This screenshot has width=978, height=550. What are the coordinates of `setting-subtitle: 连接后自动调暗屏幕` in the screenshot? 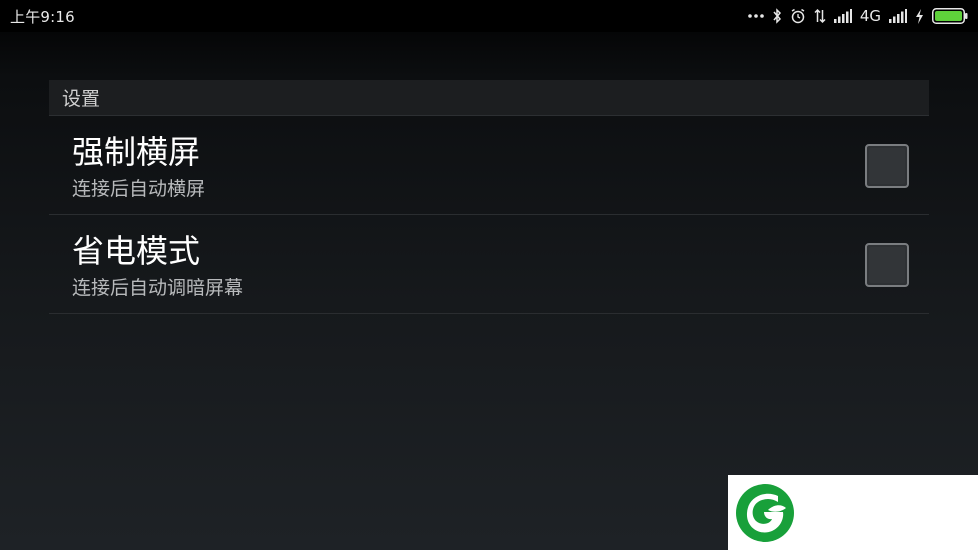 It's located at (158, 288).